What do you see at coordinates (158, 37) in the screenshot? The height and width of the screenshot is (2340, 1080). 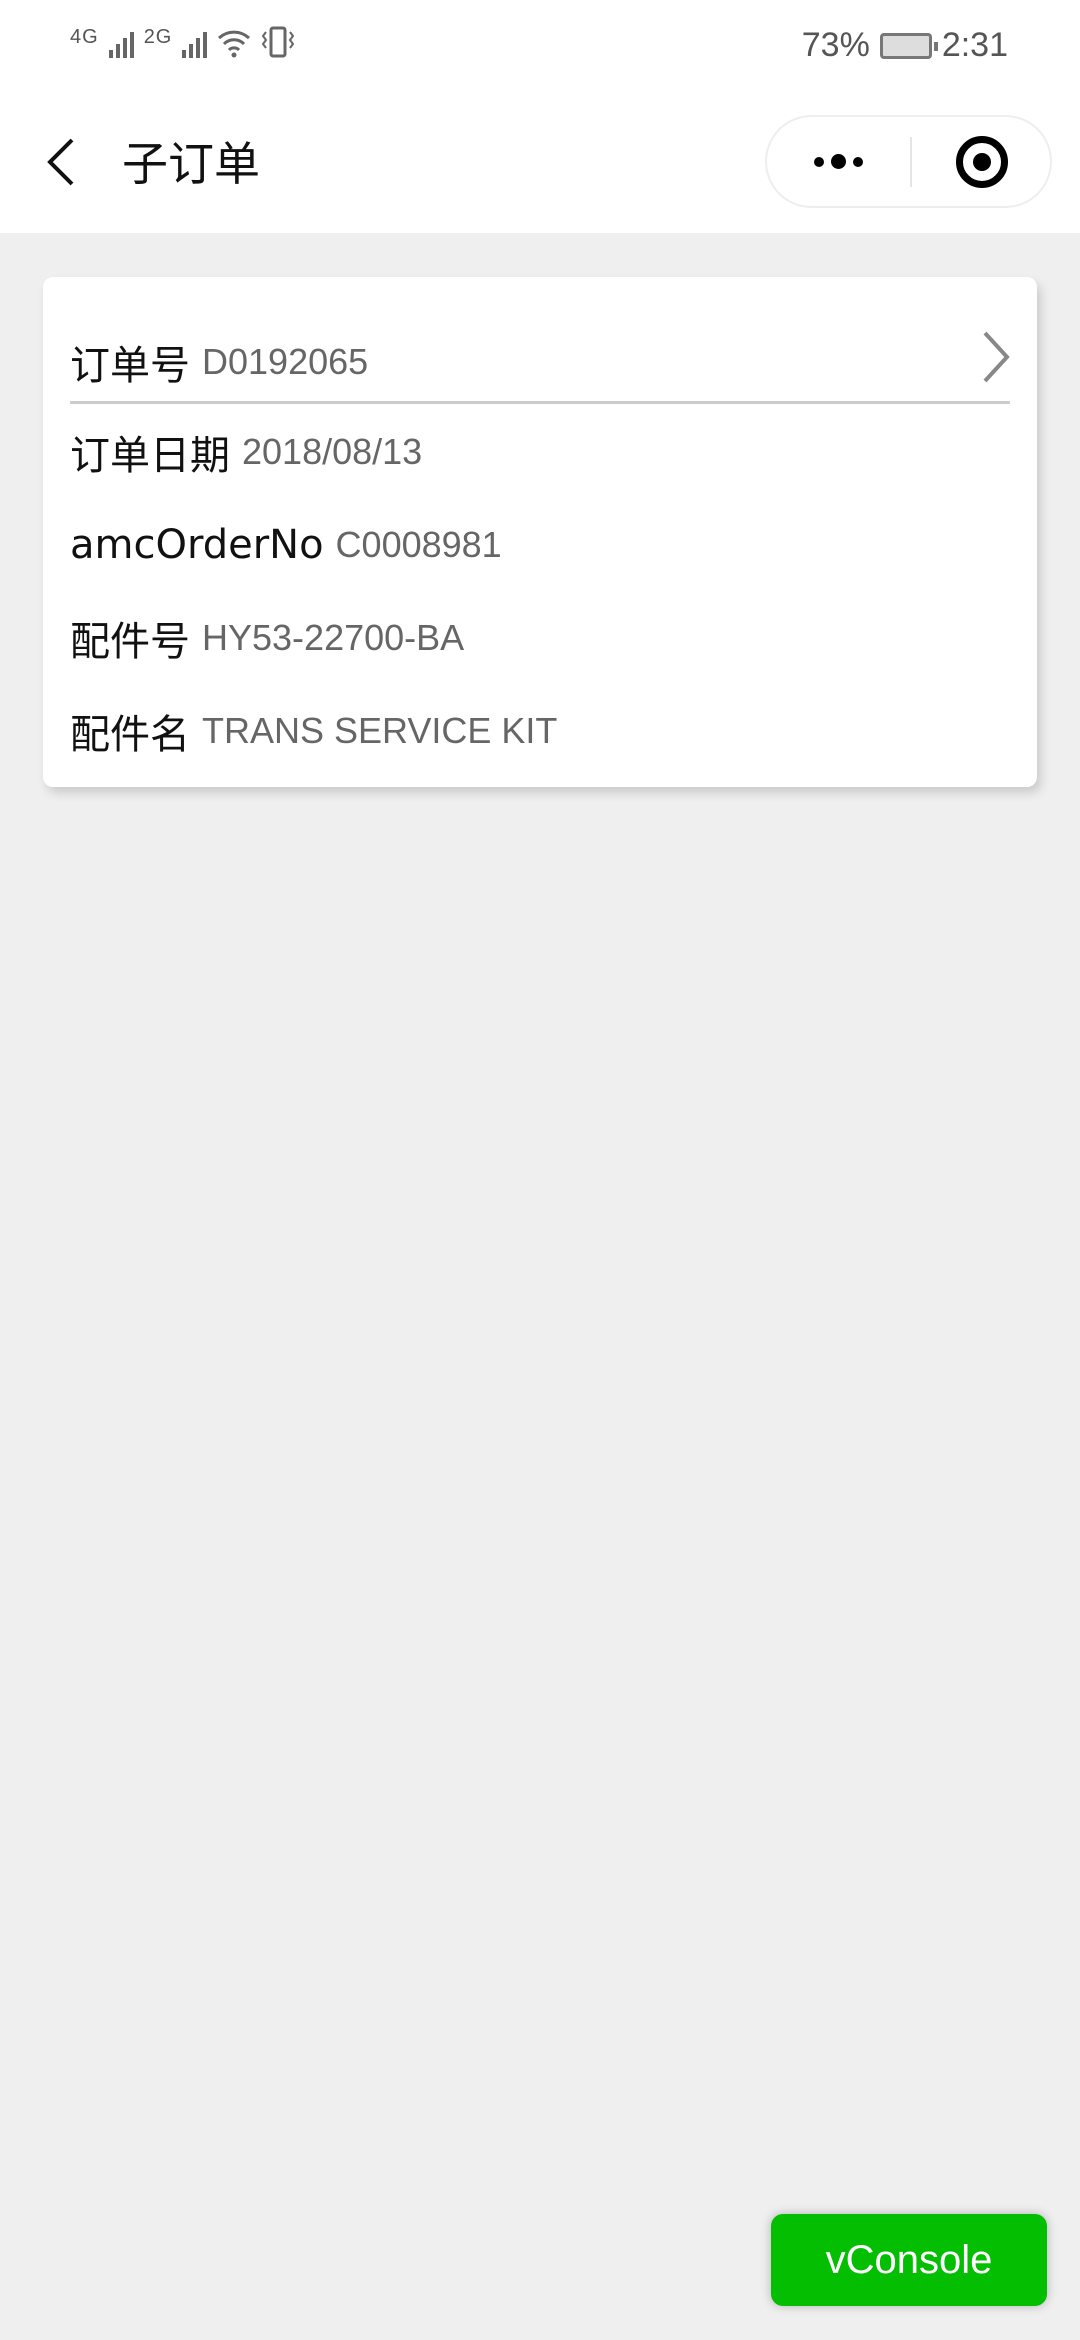 I see `network-2g-label: 2G` at bounding box center [158, 37].